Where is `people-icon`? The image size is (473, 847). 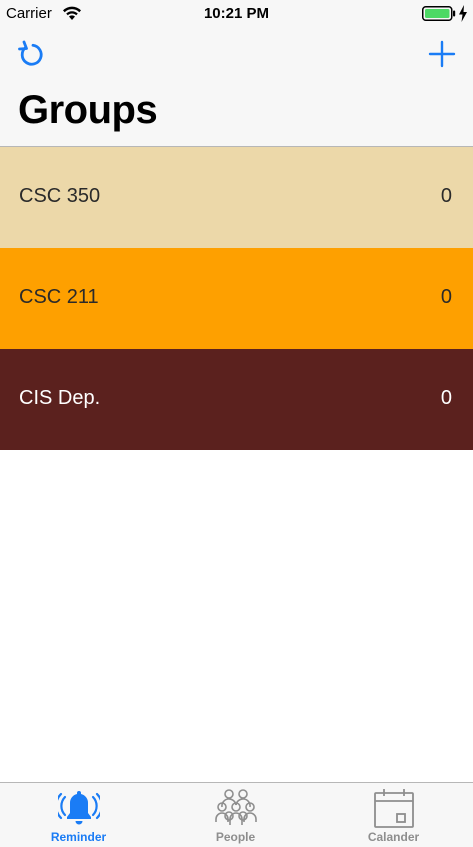
people-icon is located at coordinates (236, 807).